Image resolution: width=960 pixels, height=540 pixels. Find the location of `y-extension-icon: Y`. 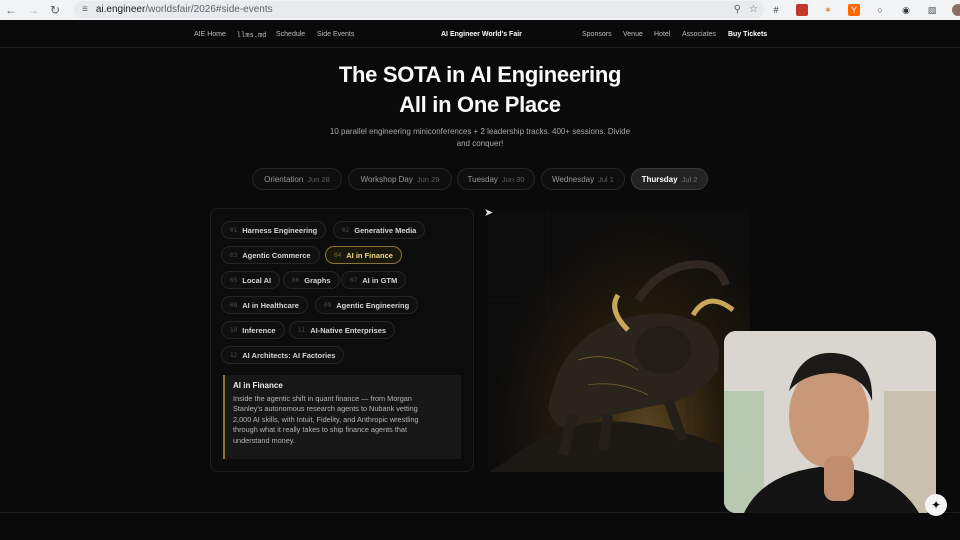

y-extension-icon: Y is located at coordinates (854, 10).